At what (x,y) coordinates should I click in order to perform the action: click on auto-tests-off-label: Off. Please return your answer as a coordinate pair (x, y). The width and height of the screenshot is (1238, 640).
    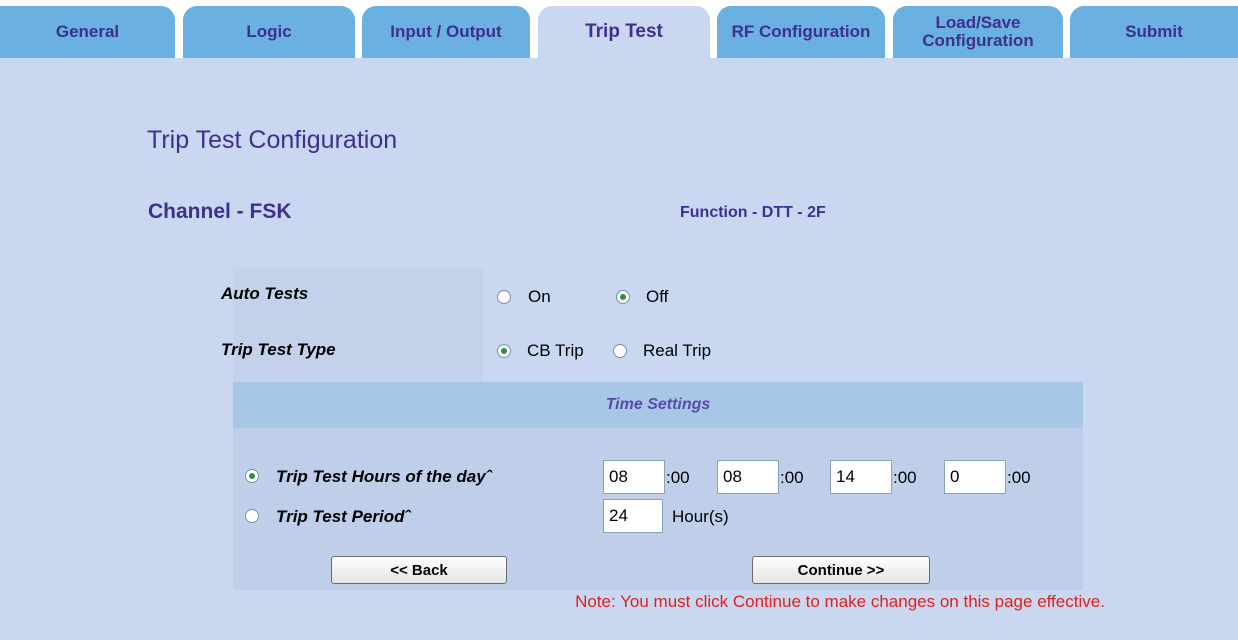
    Looking at the image, I should click on (657, 297).